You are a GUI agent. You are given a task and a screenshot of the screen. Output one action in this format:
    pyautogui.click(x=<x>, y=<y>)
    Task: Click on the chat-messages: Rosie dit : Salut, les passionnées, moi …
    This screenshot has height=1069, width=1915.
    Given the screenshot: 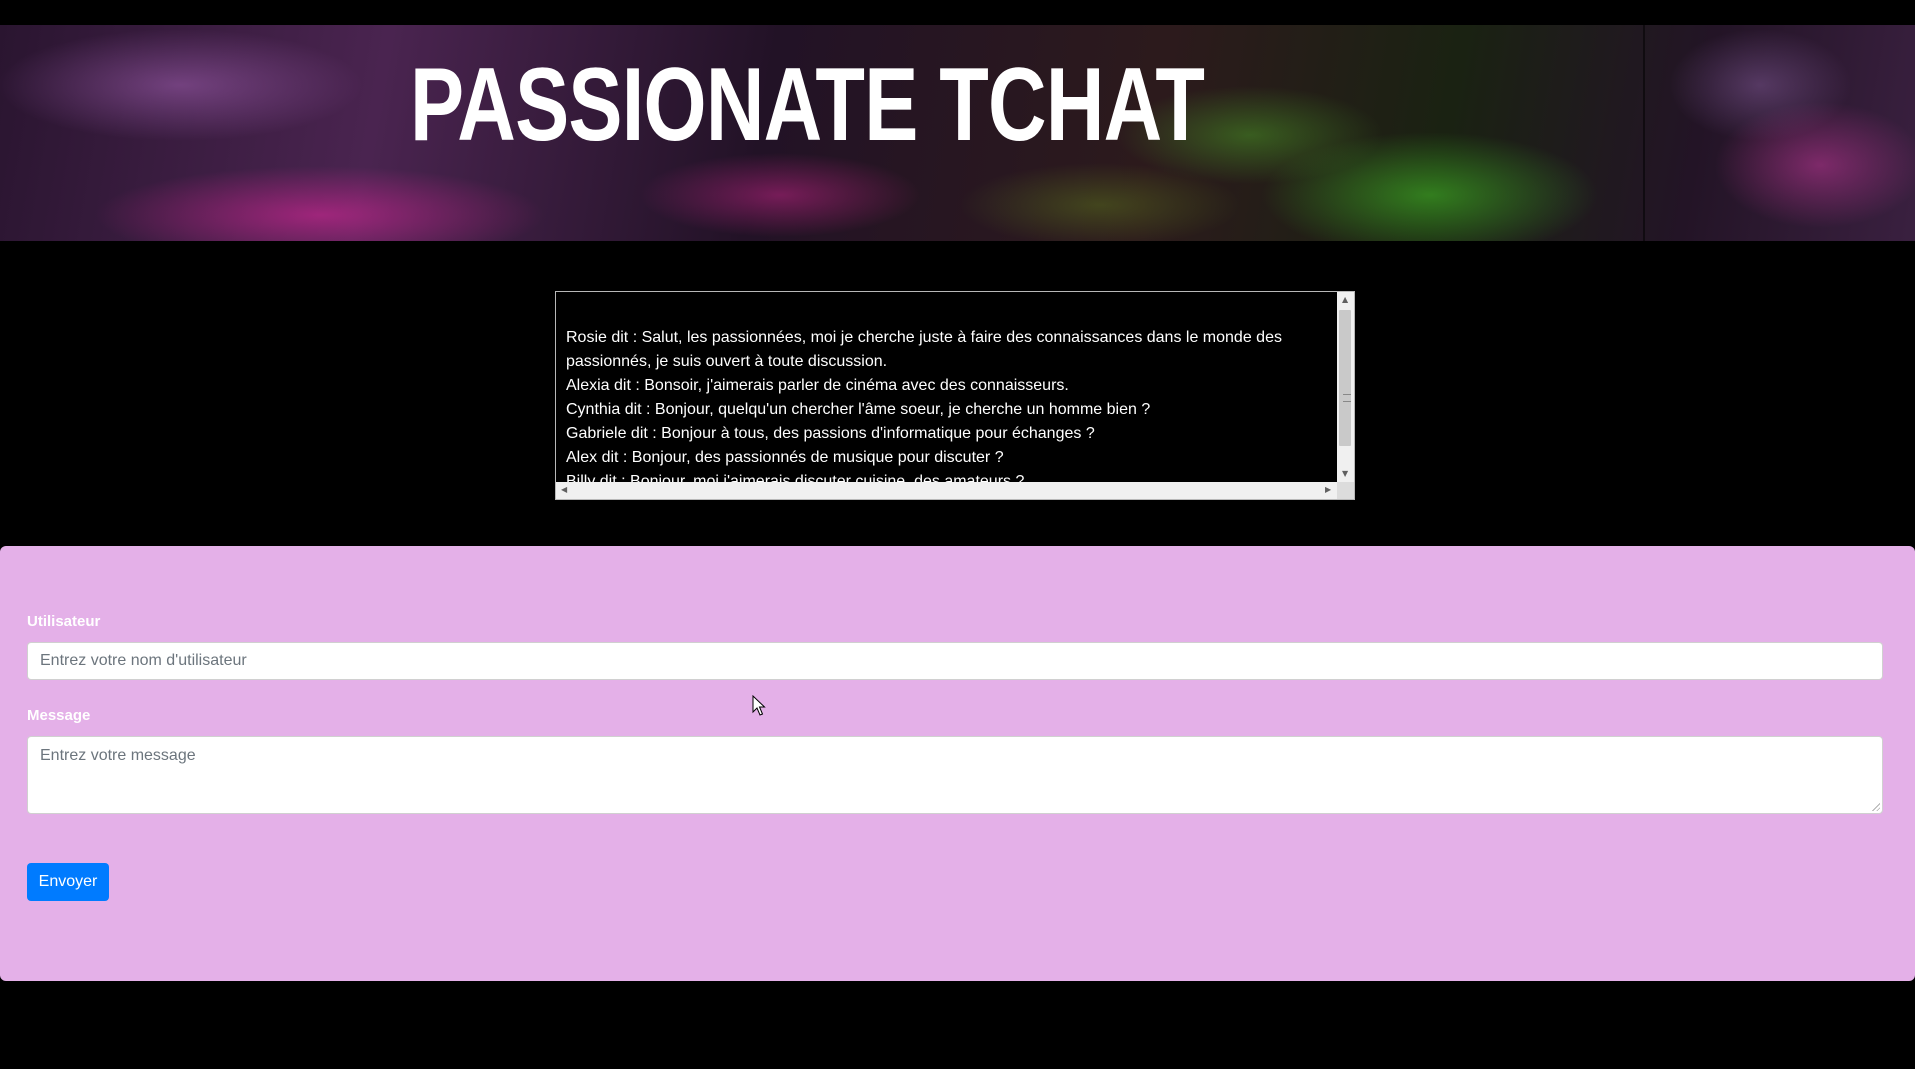 What is the action you would take?
    pyautogui.click(x=947, y=387)
    